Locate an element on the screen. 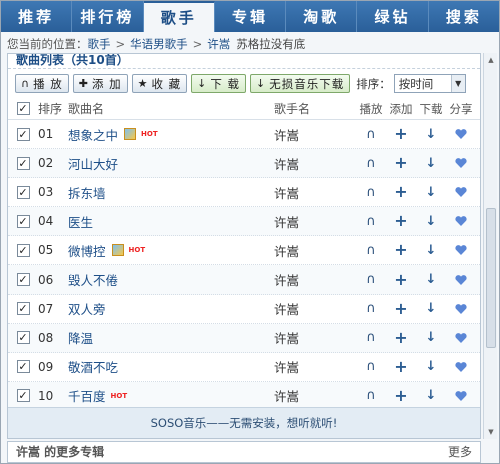  lossless-download-label: 无损音乐下载 is located at coordinates (307, 83).